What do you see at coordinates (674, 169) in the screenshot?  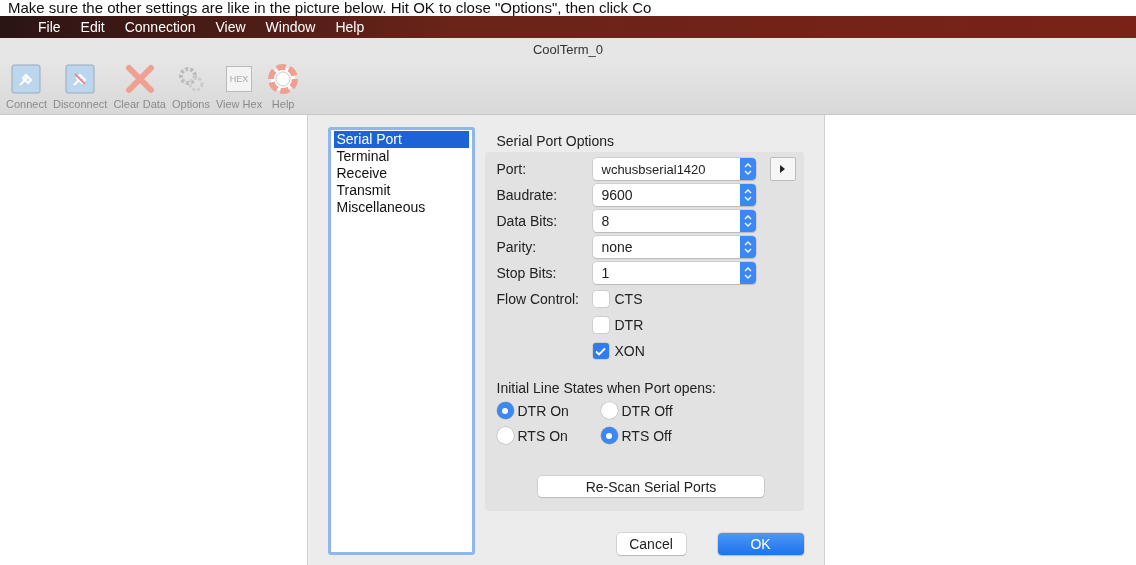 I see `select-field: wchusbserial1420` at bounding box center [674, 169].